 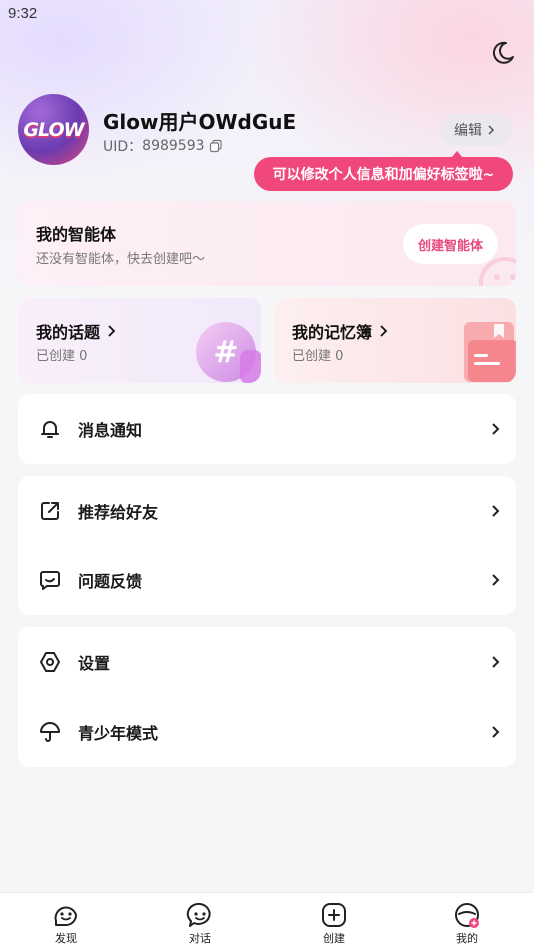 What do you see at coordinates (62, 356) in the screenshot?
I see `my-topics-count: 已创建 0` at bounding box center [62, 356].